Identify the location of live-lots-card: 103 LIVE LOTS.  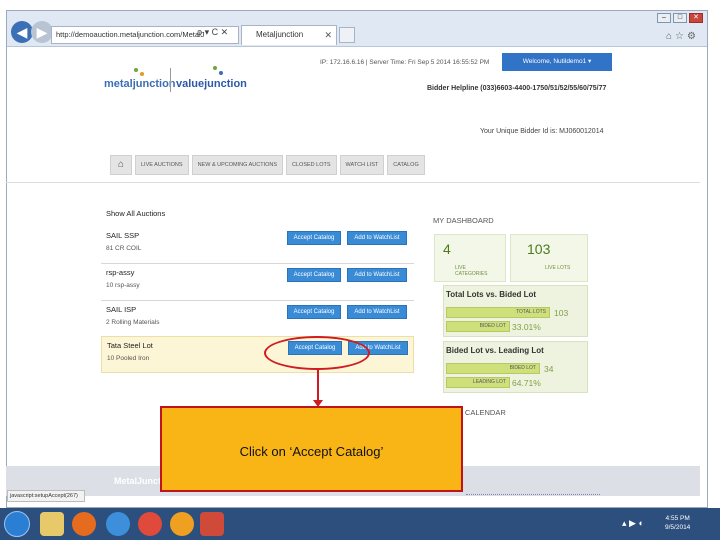
(549, 258).